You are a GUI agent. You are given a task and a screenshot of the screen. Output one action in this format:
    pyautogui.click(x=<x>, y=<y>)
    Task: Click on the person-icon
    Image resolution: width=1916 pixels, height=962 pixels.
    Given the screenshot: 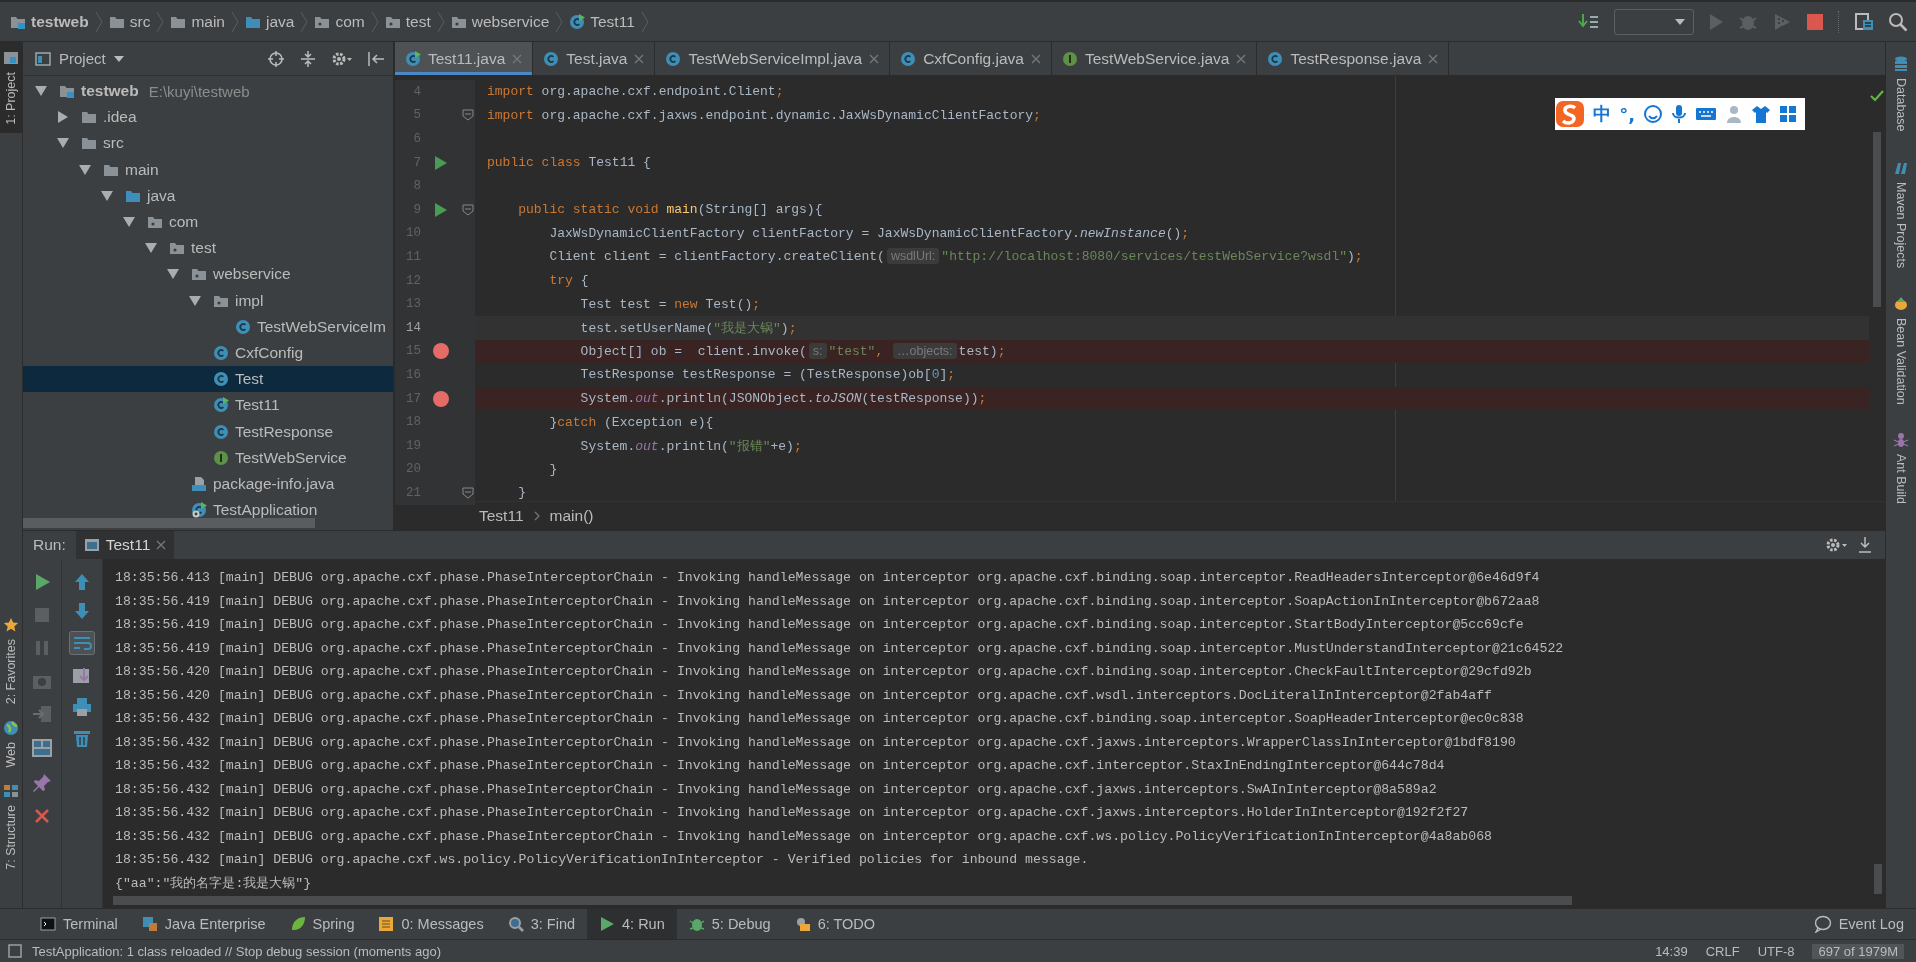 What is the action you would take?
    pyautogui.click(x=1734, y=114)
    